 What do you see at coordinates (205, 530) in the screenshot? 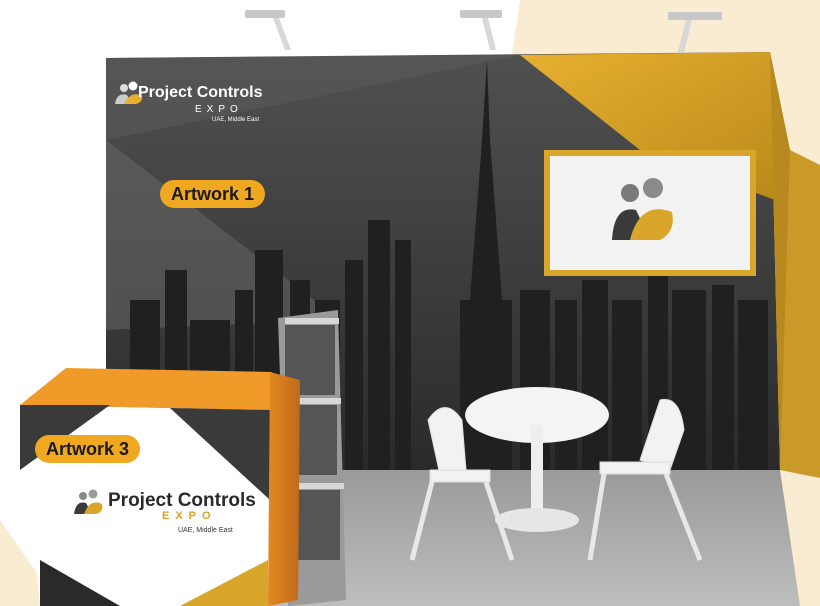
I see `counter-logo-subtitle: UAE, Middle East` at bounding box center [205, 530].